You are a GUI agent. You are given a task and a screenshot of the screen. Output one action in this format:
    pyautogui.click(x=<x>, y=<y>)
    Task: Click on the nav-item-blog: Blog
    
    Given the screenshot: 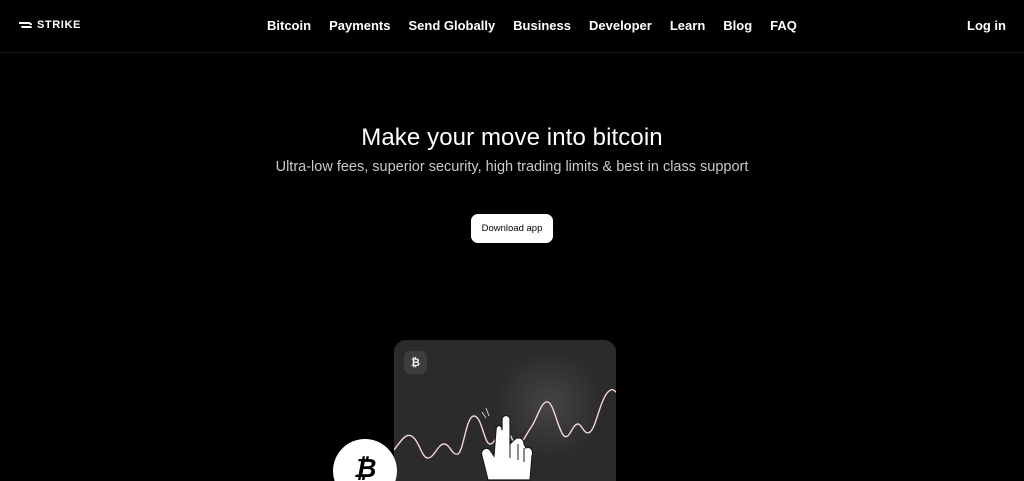 What is the action you would take?
    pyautogui.click(x=737, y=26)
    